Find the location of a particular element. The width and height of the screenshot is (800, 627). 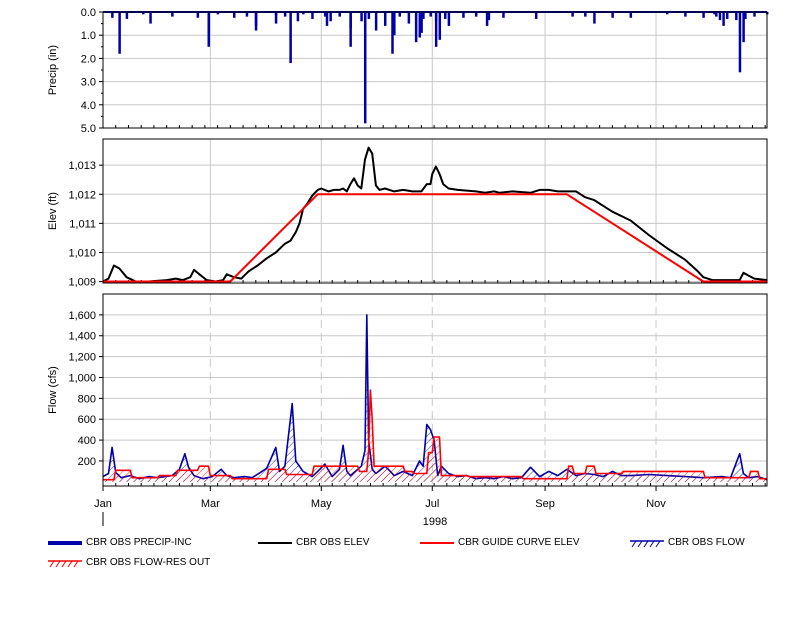

y-tick-label: 1.0 is located at coordinates (88, 36).